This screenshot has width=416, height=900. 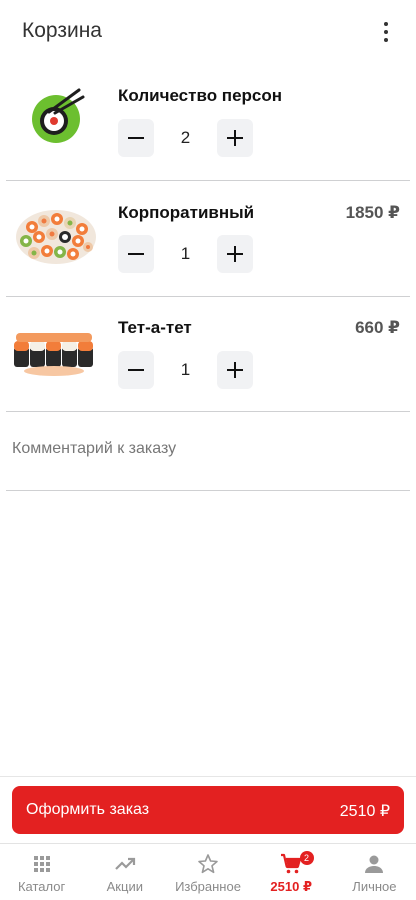 What do you see at coordinates (124, 872) in the screenshot?
I see `nav-item-promotions: Акции` at bounding box center [124, 872].